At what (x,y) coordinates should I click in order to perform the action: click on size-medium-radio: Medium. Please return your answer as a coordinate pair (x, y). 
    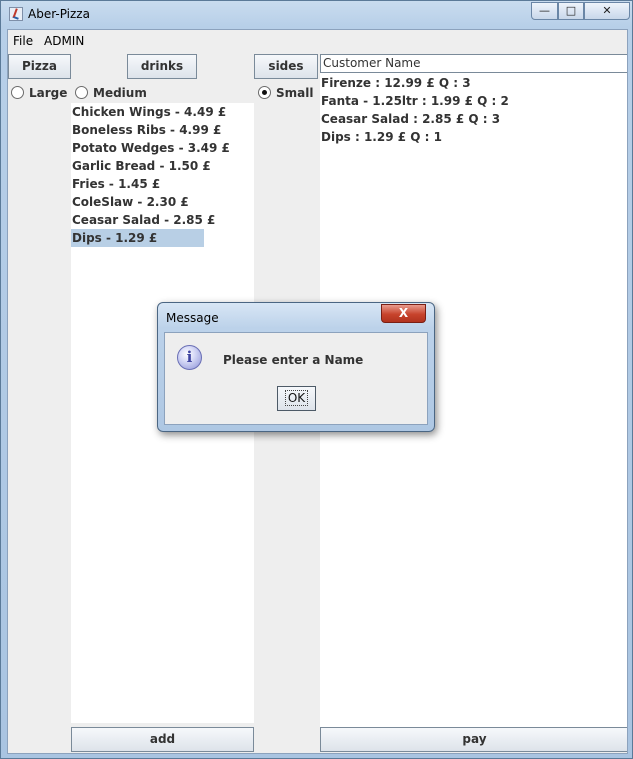
    Looking at the image, I should click on (111, 93).